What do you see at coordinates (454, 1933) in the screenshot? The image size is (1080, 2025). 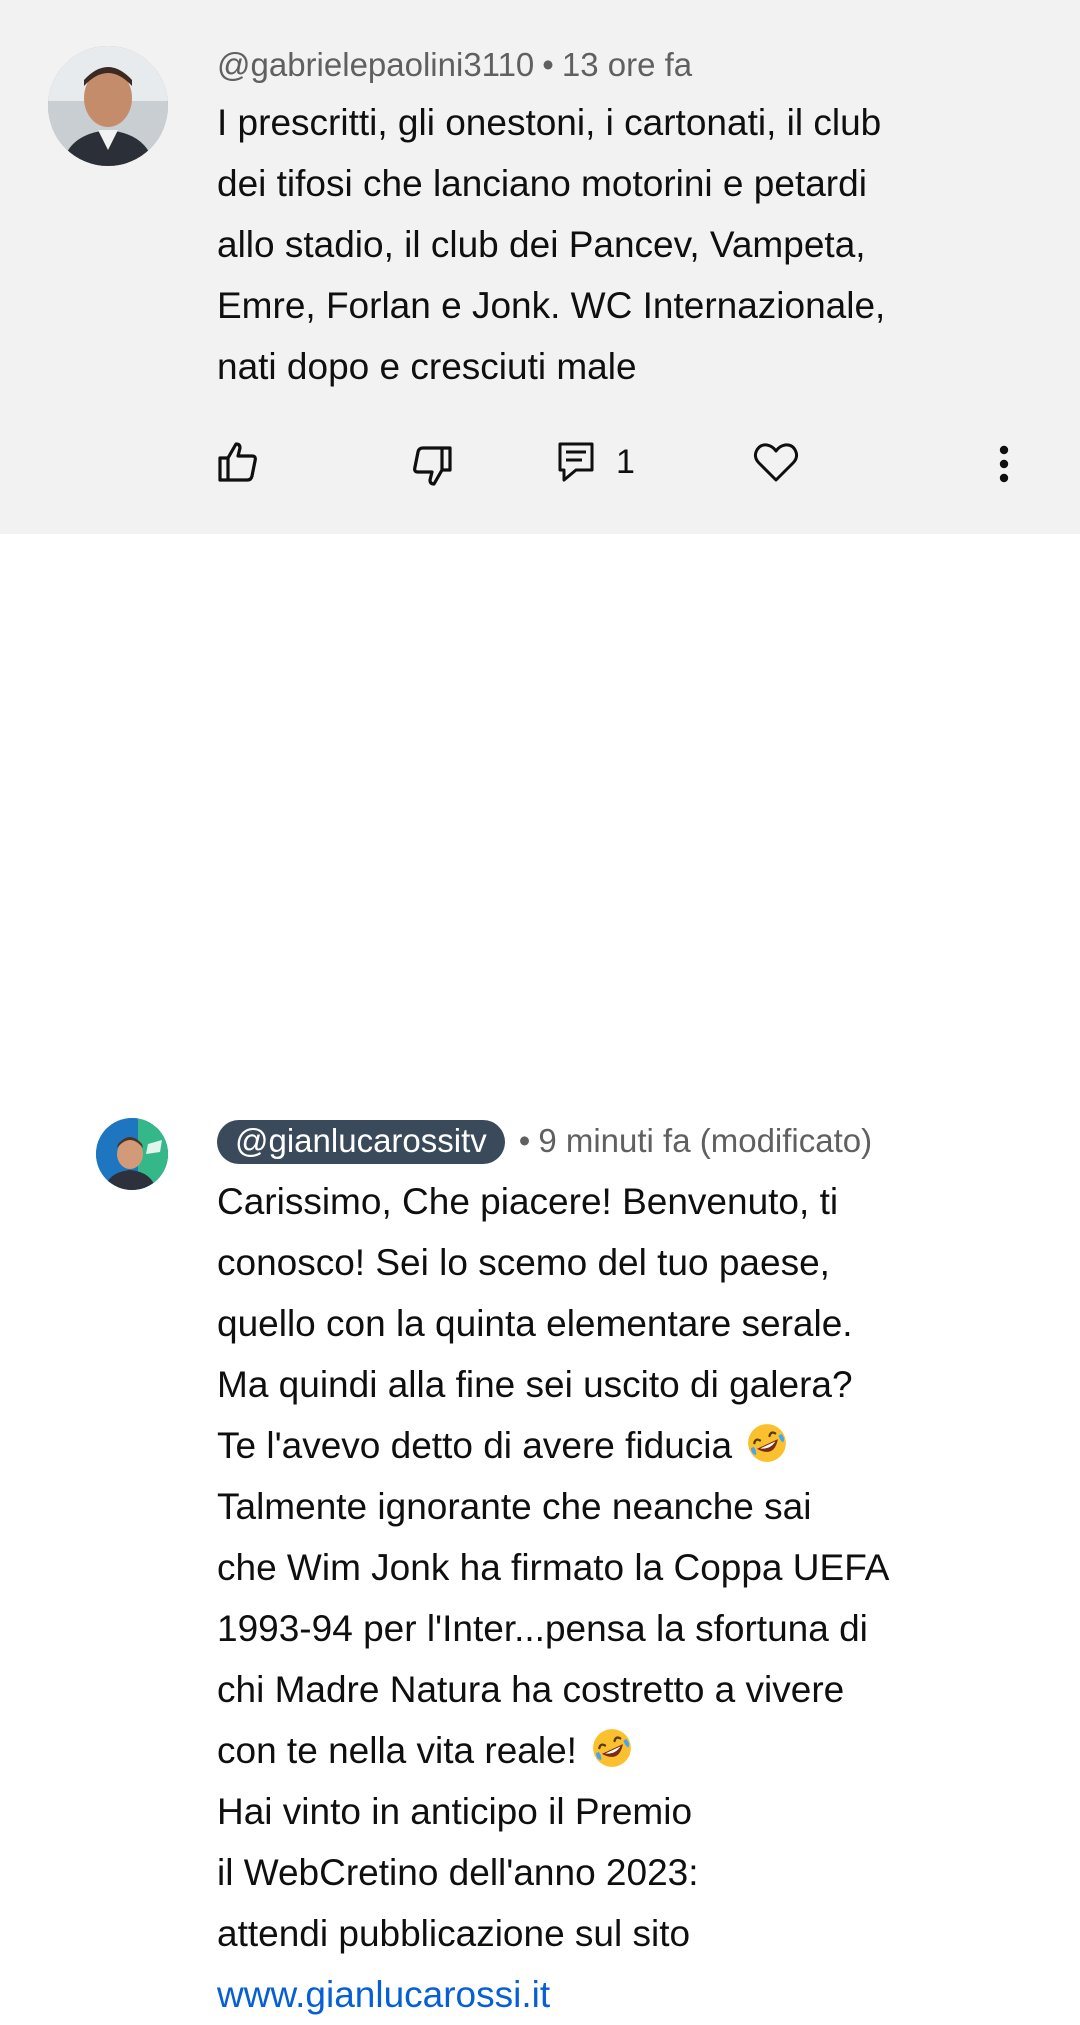 I see `comment-line: attendi pubblicazione sul sito` at bounding box center [454, 1933].